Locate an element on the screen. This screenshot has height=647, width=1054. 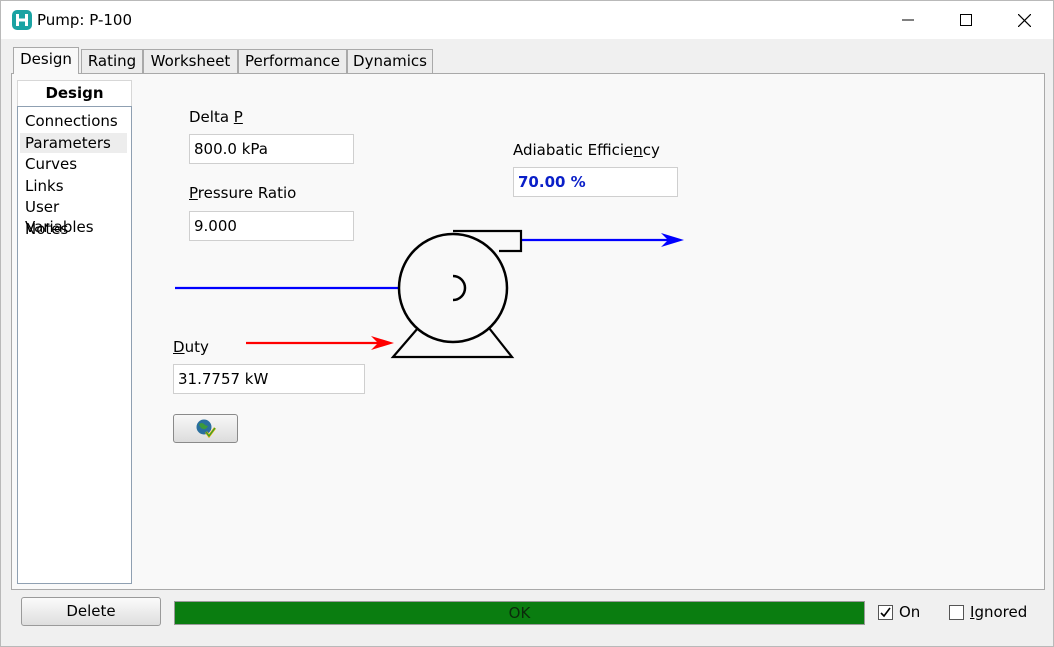
tab-worksheet: Worksheet is located at coordinates (190, 61).